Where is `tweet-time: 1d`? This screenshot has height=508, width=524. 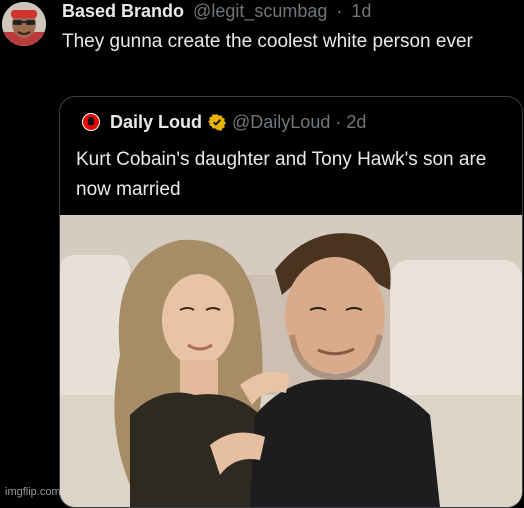 tweet-time: 1d is located at coordinates (361, 11).